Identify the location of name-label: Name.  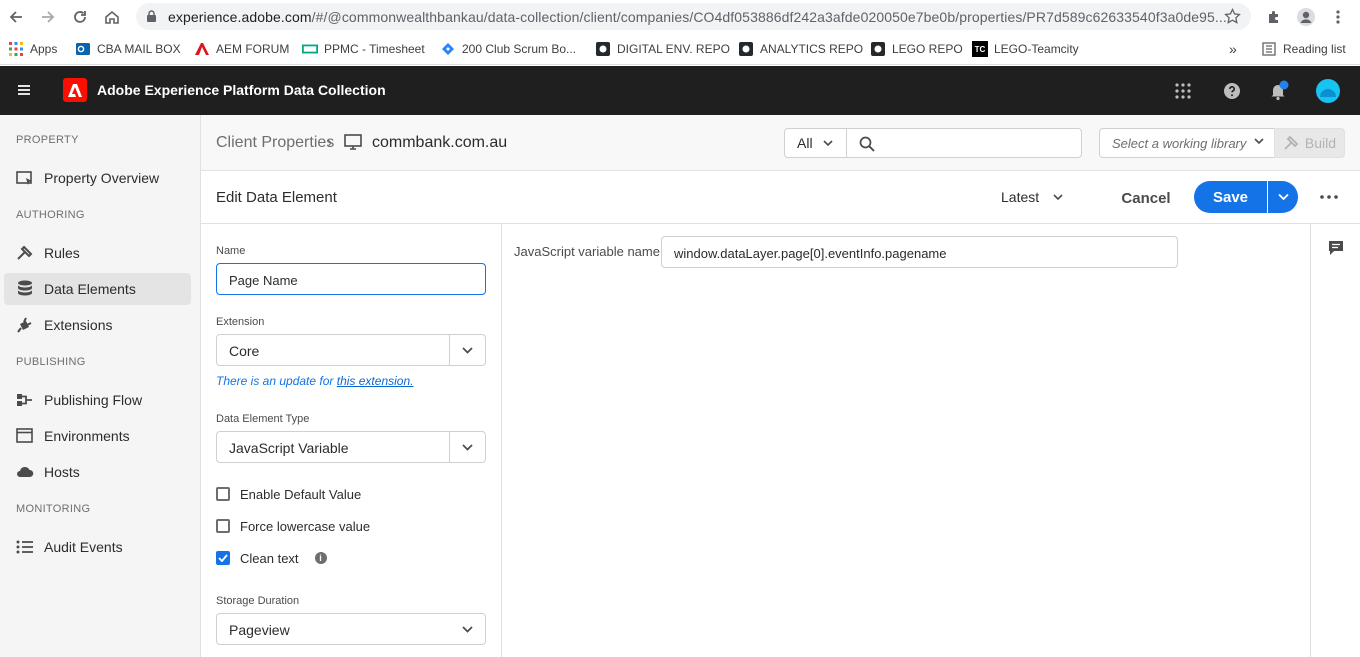
(231, 251).